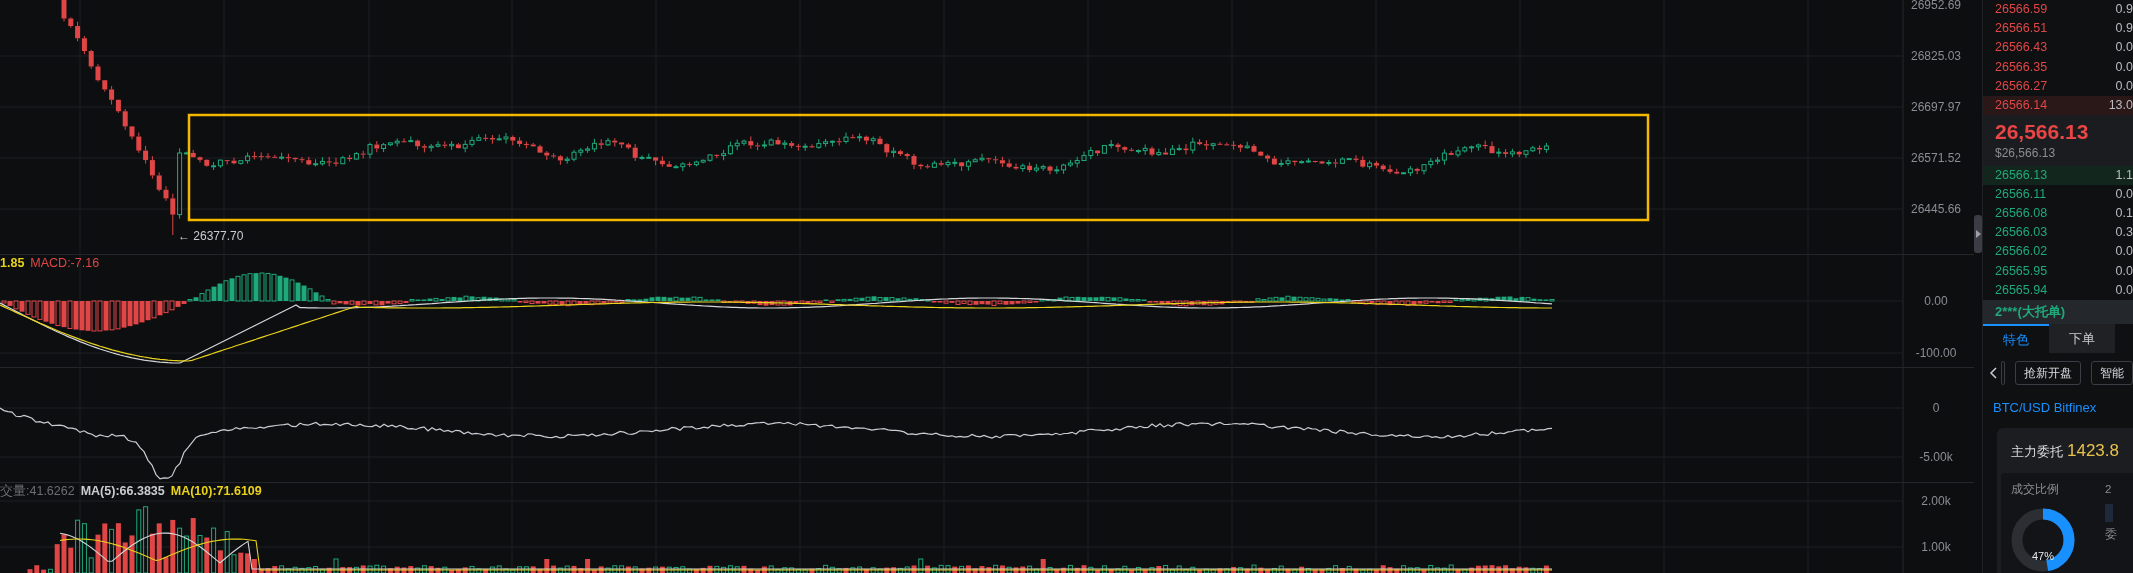 The height and width of the screenshot is (573, 2133). Describe the element at coordinates (2124, 233) in the screenshot. I see `order-amount: 0.3` at that location.